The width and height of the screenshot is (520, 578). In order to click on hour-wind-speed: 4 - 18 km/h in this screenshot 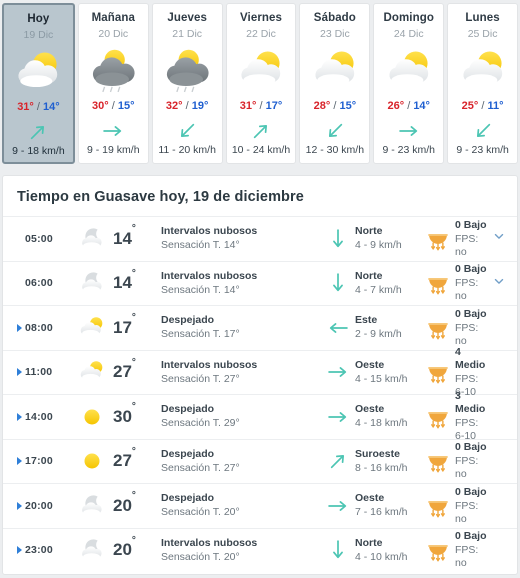, I will do `click(381, 423)`.